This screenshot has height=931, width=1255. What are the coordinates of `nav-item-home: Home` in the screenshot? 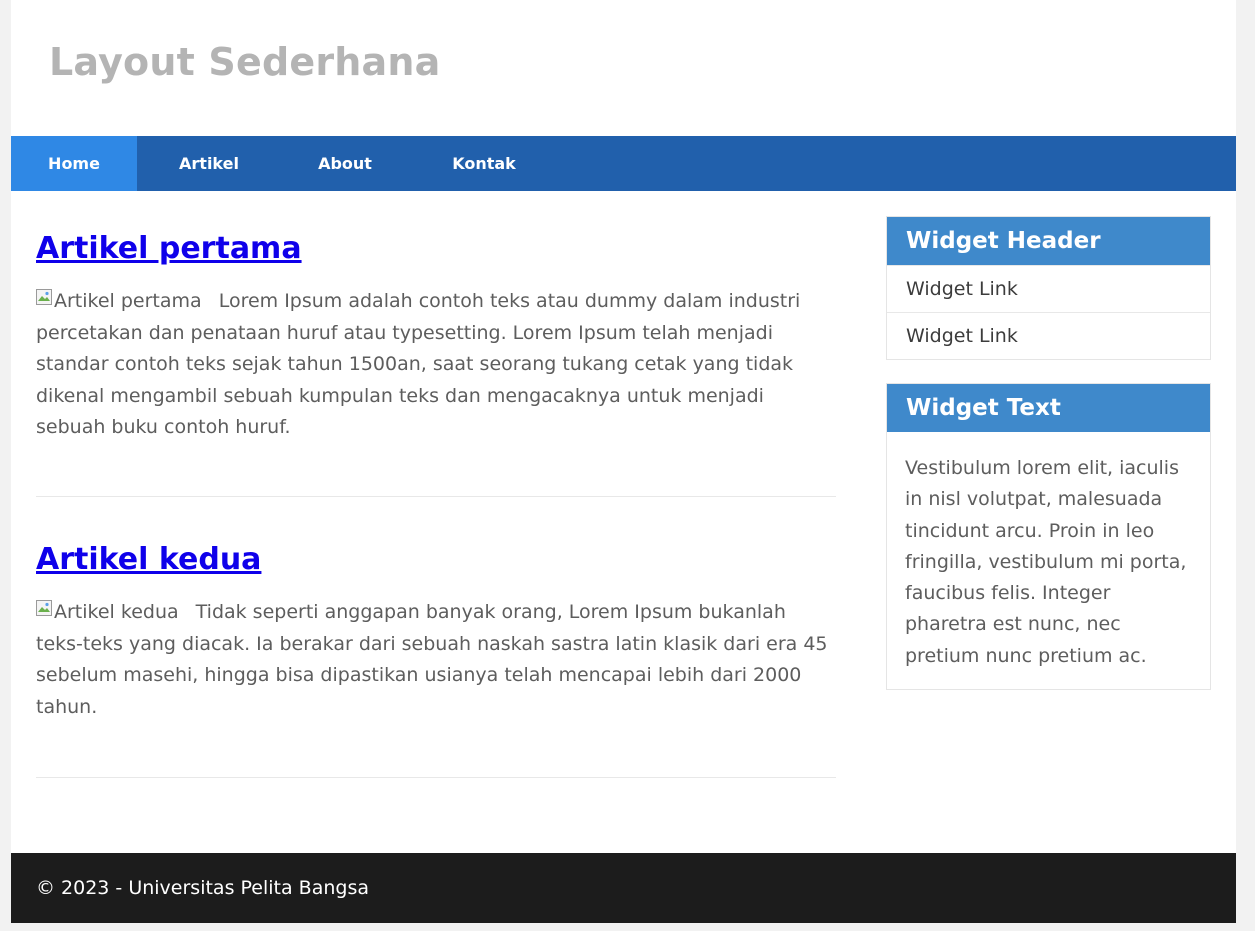 It's located at (74, 163).